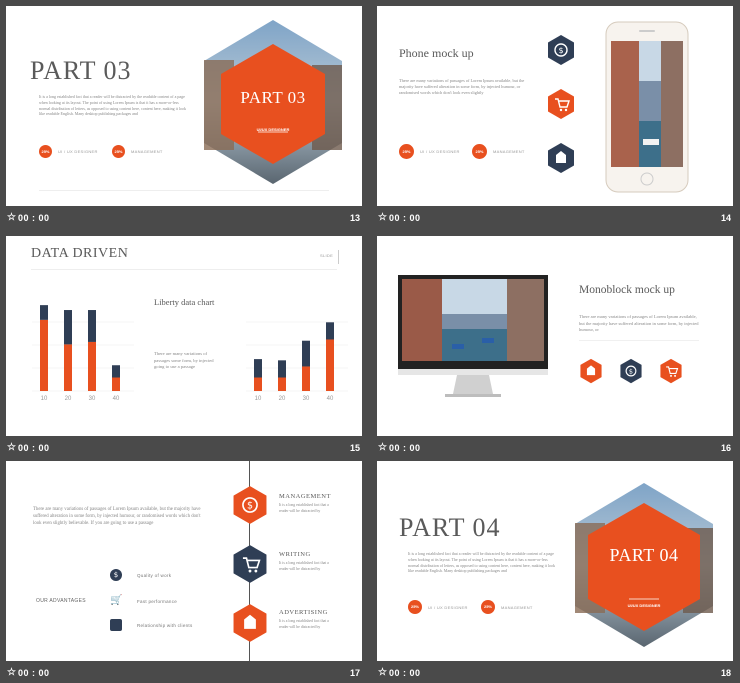  Describe the element at coordinates (354, 448) in the screenshot. I see `slide-number: 15` at that location.